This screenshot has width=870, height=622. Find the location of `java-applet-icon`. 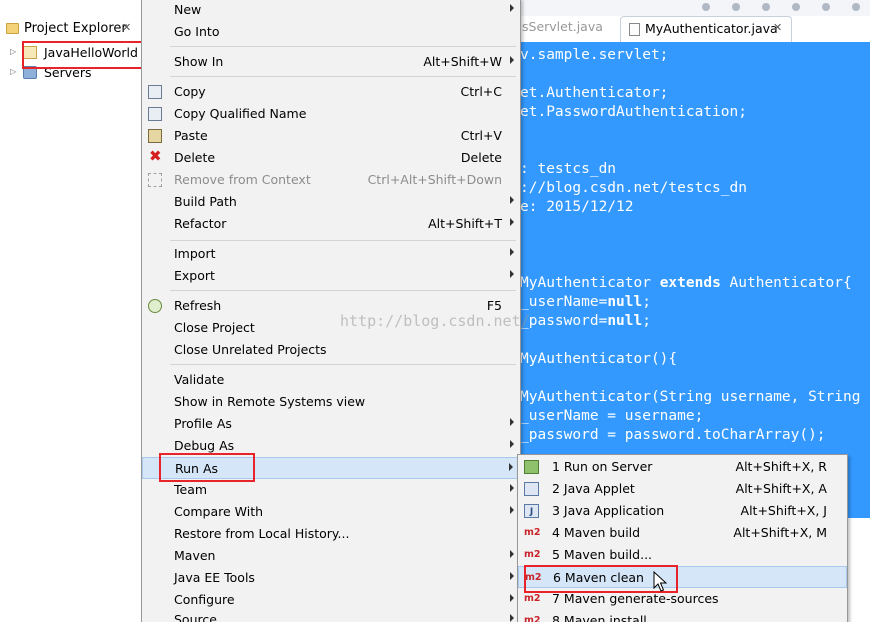

java-applet-icon is located at coordinates (531, 489).